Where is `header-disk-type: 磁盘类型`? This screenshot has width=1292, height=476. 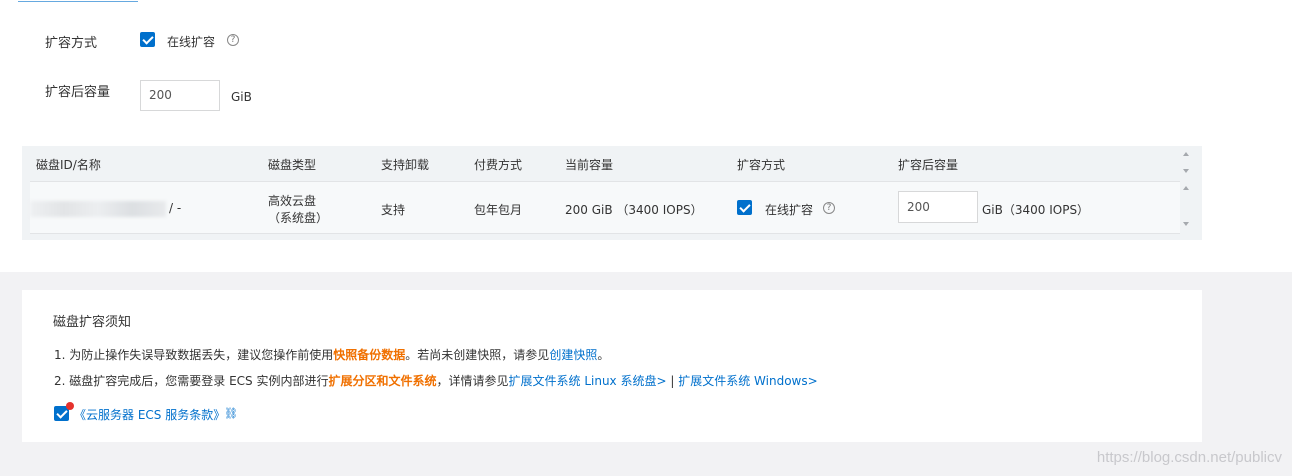
header-disk-type: 磁盘类型 is located at coordinates (292, 165).